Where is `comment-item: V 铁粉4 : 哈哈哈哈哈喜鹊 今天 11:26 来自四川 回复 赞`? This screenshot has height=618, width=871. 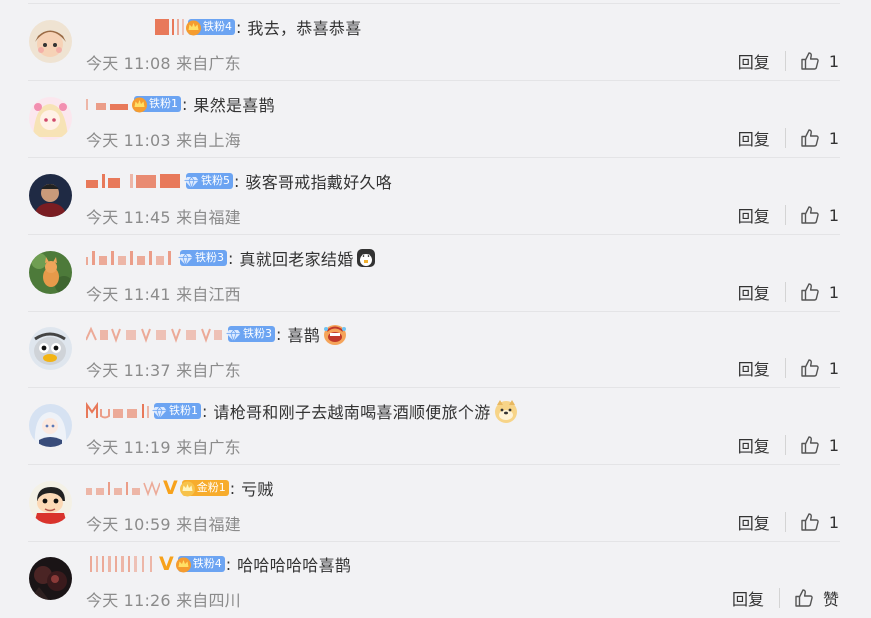 comment-item: V 铁粉4 : 哈哈哈哈哈喜鹊 今天 11:26 来自四川 回复 赞 is located at coordinates (435, 579).